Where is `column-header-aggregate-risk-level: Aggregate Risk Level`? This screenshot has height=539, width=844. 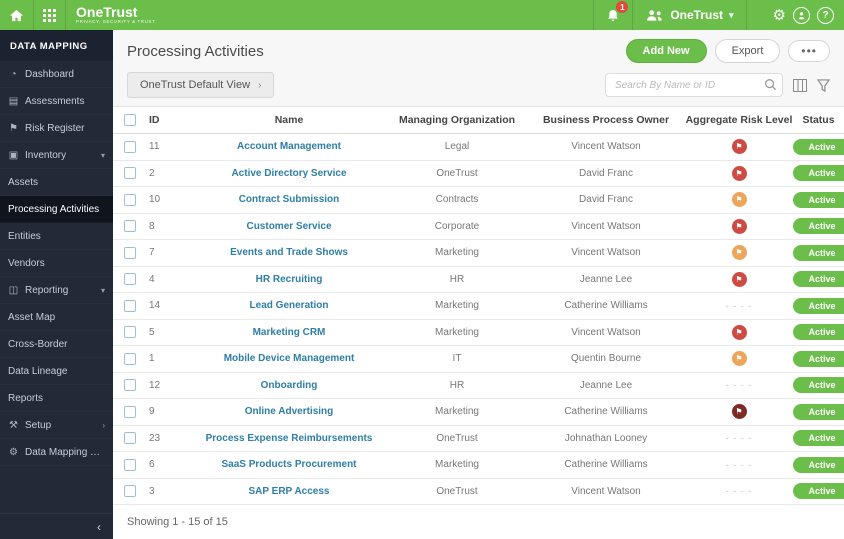 column-header-aggregate-risk-level: Aggregate Risk Level is located at coordinates (739, 120).